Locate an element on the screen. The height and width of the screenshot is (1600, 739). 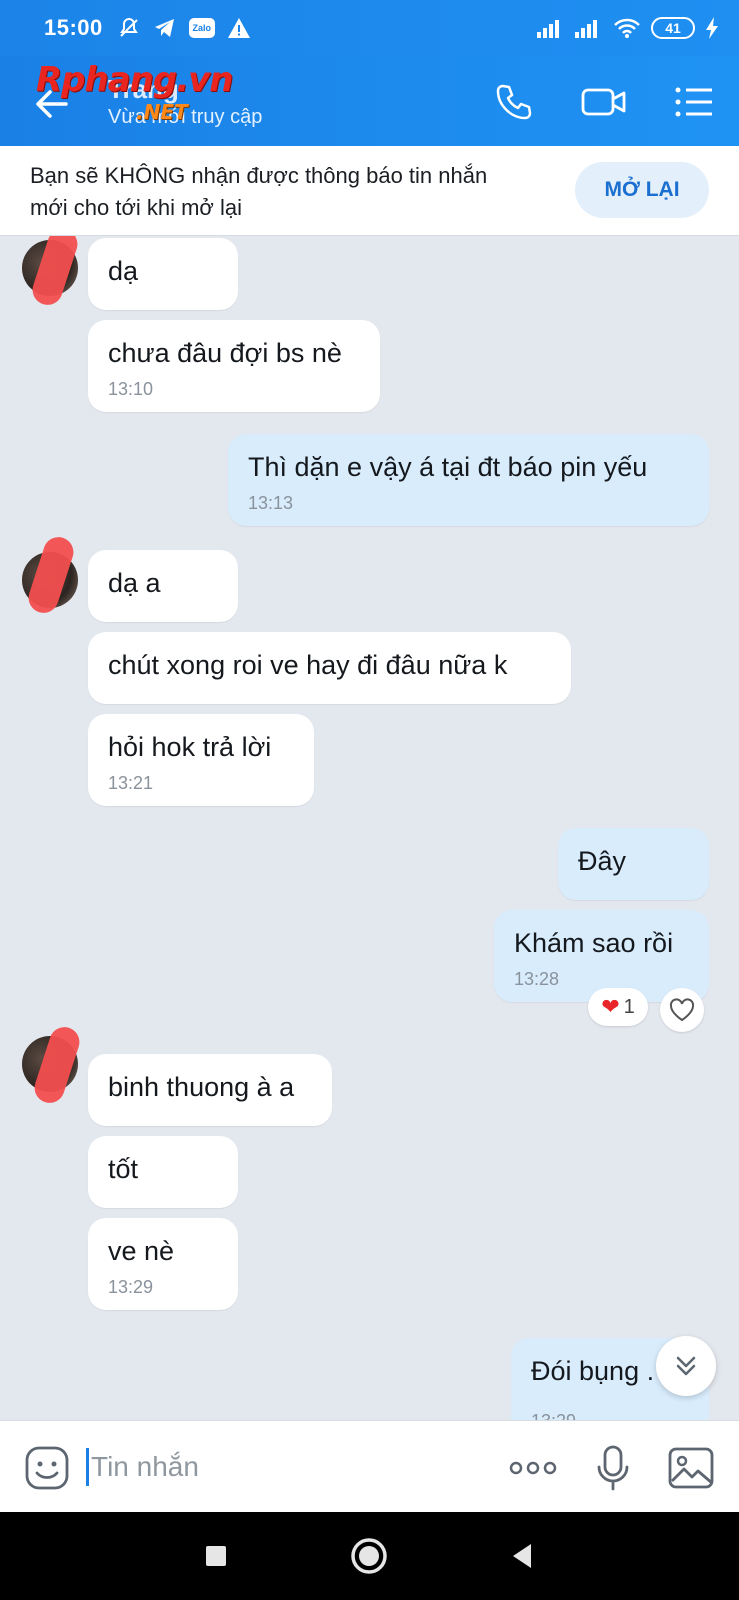
message-time: 13:28 is located at coordinates (537, 979).